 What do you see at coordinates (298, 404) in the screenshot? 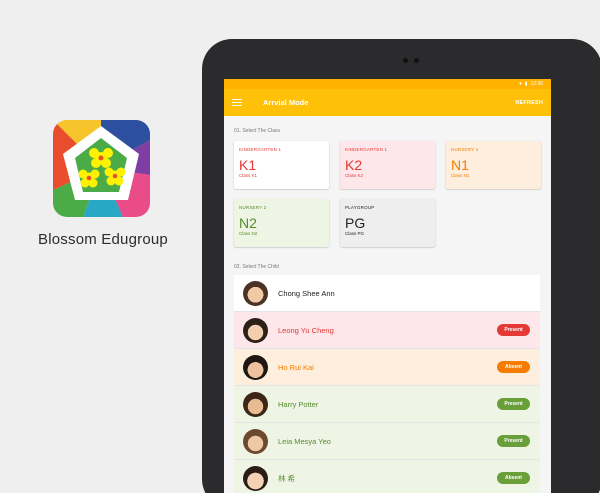
I see `child-name: Harry Potter` at bounding box center [298, 404].